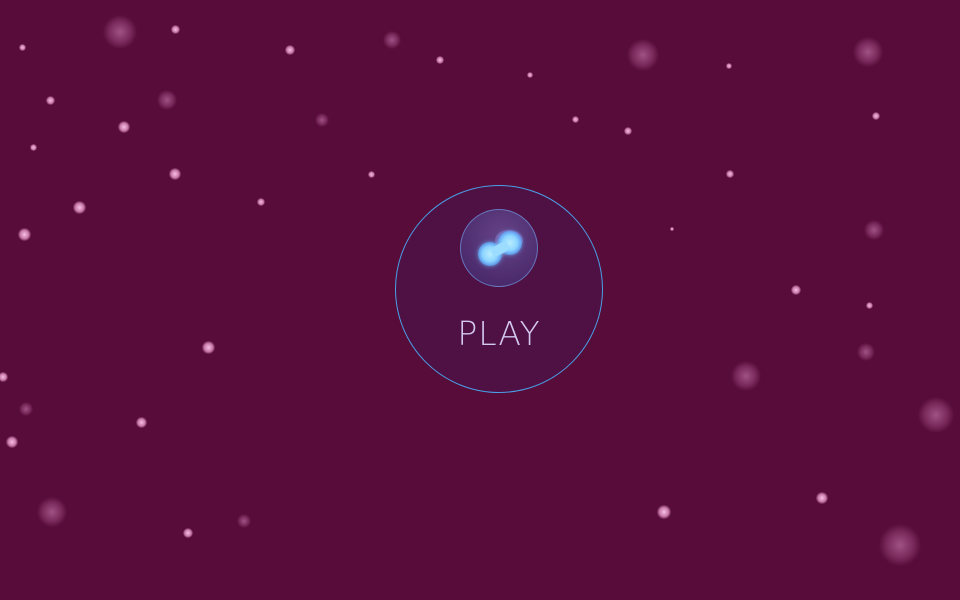 The width and height of the screenshot is (960, 600). Describe the element at coordinates (499, 248) in the screenshot. I see `twin-blob-orb-icon` at that location.